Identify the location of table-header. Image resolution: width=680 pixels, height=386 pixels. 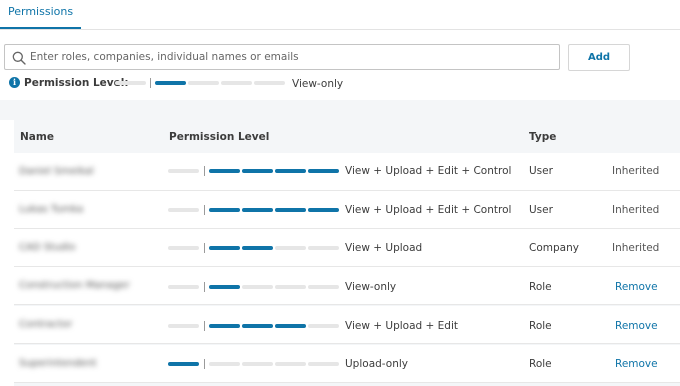
(347, 137).